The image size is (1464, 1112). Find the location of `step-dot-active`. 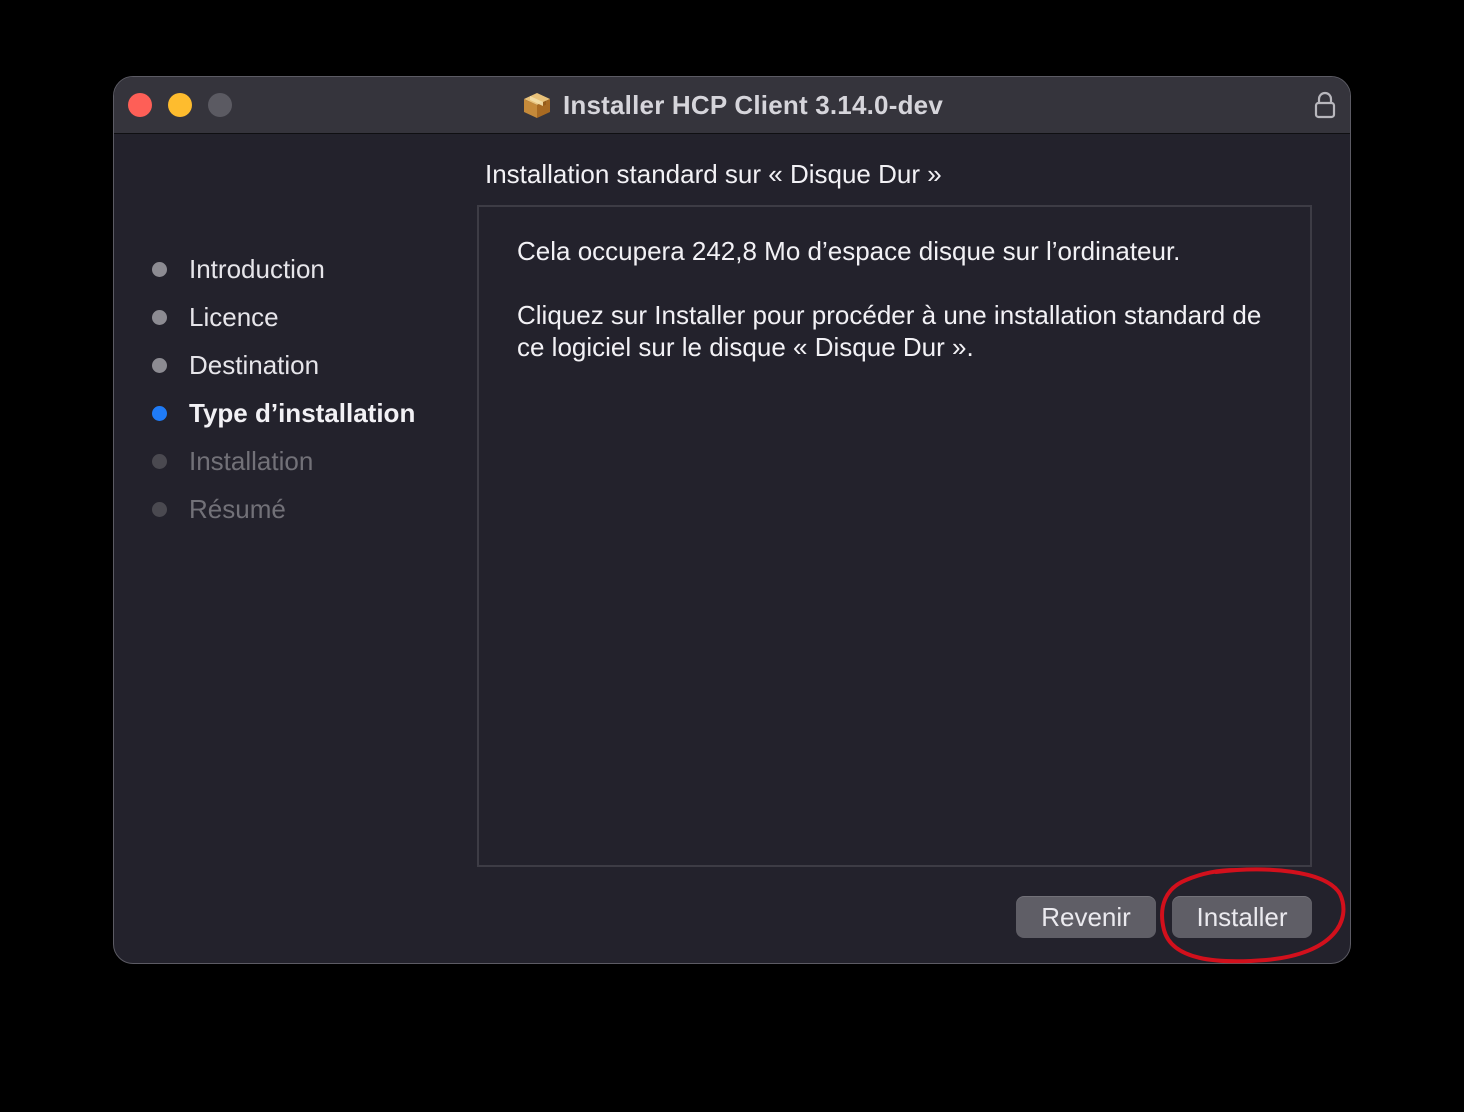

step-dot-active is located at coordinates (159, 413).